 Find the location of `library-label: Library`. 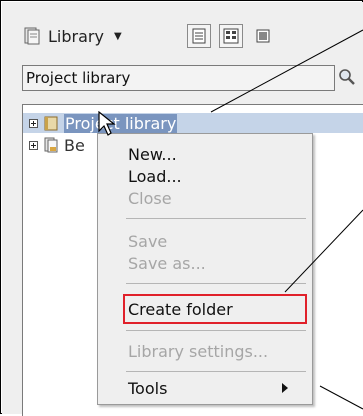

library-label: Library is located at coordinates (76, 36).